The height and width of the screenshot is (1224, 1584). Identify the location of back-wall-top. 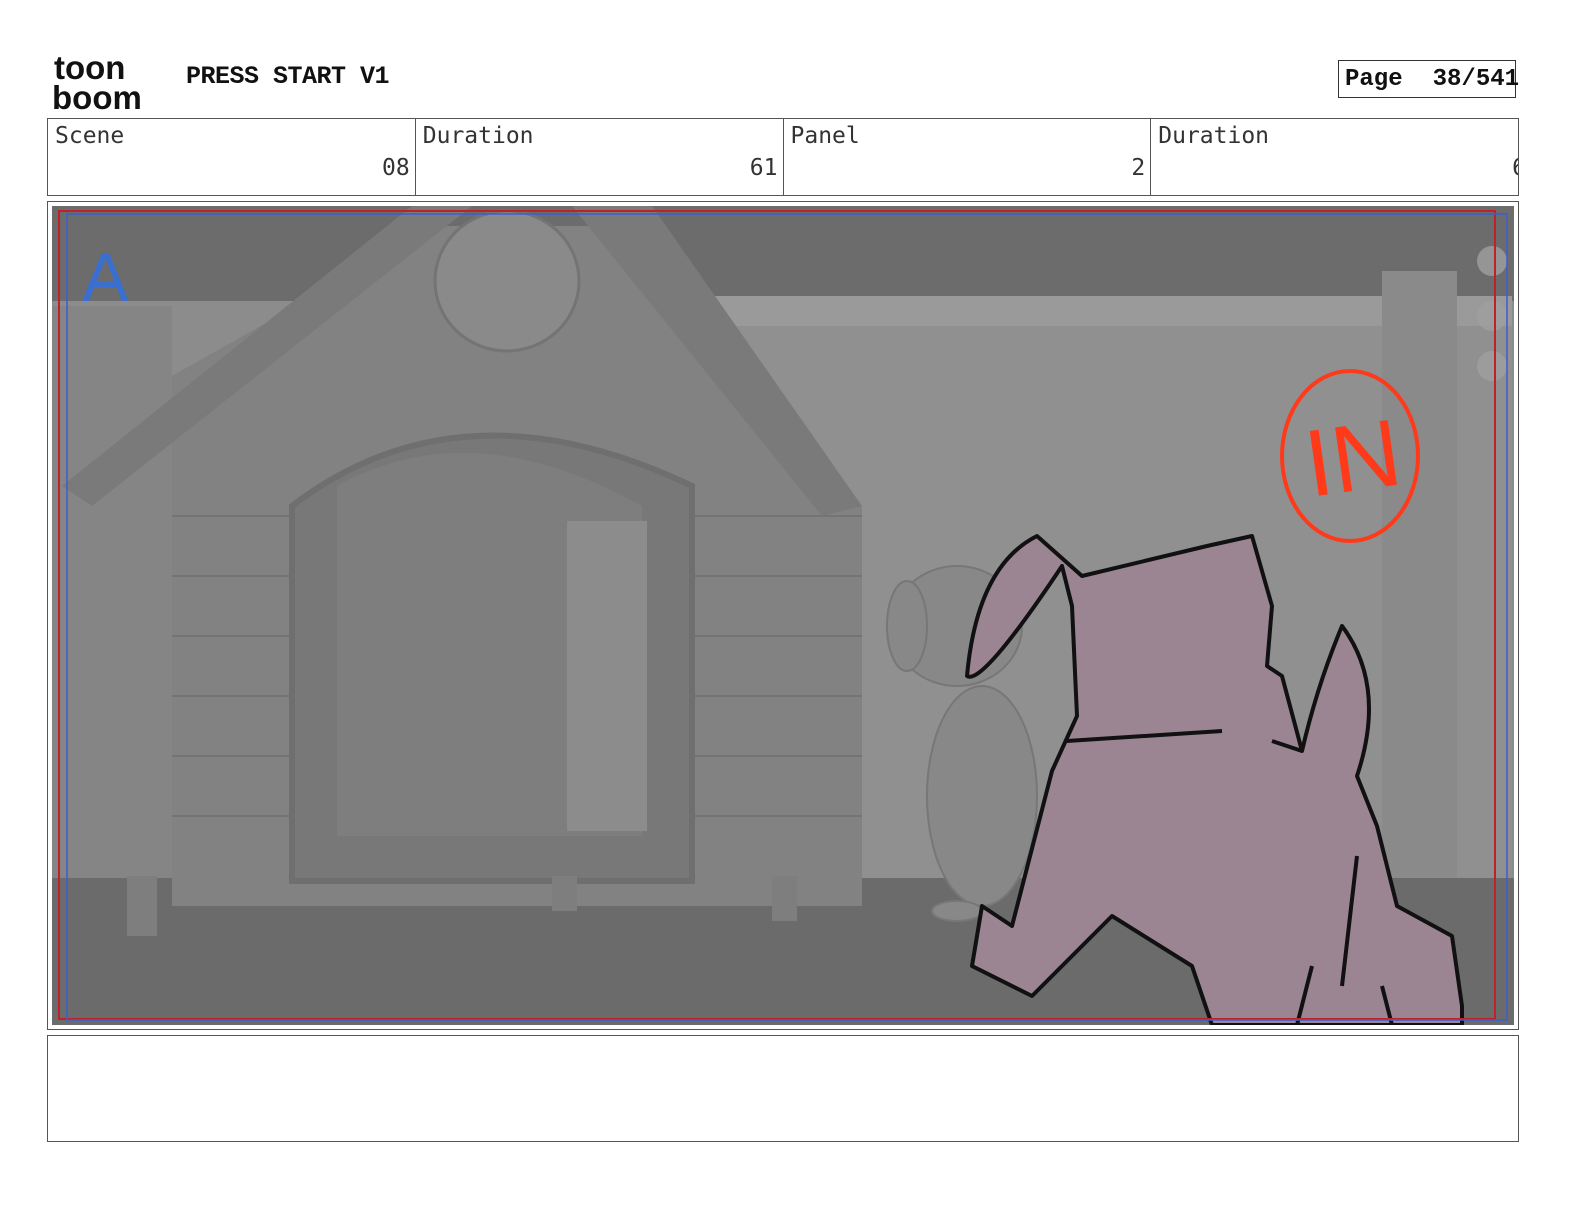
(783, 253).